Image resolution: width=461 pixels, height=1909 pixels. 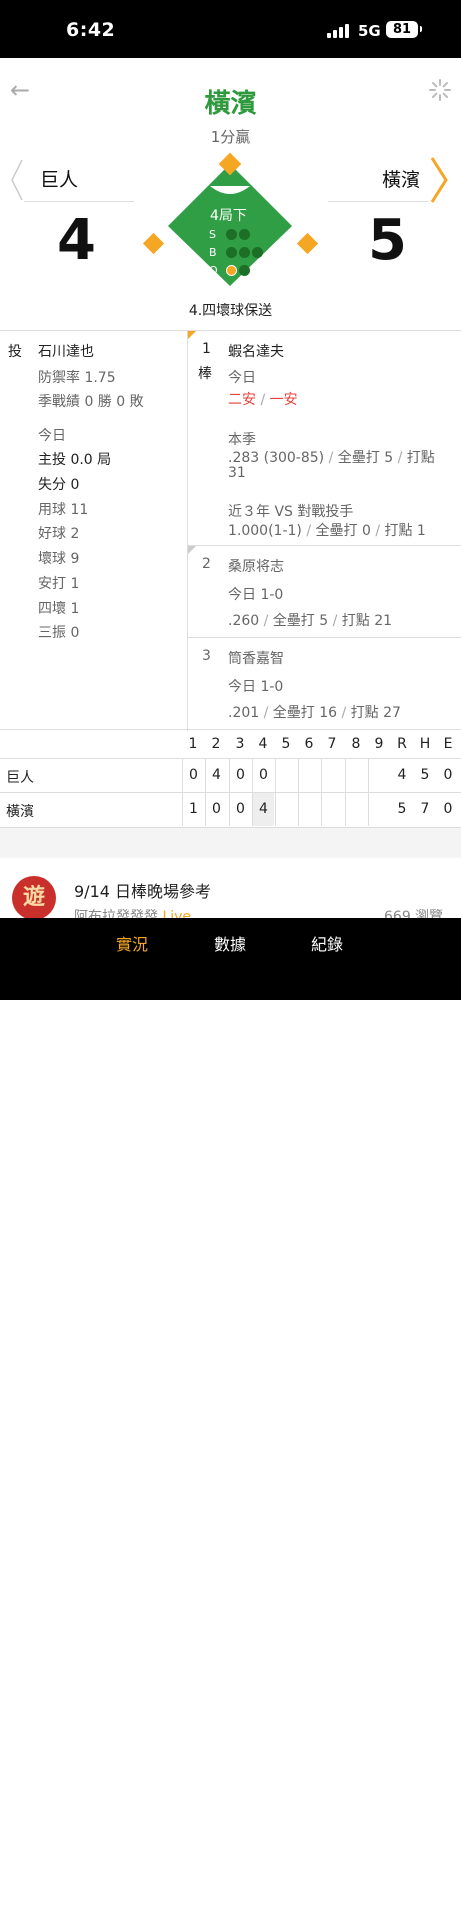 What do you see at coordinates (91, 402) in the screenshot?
I see `pitcher-record: 季戰績 0 勝 0 敗` at bounding box center [91, 402].